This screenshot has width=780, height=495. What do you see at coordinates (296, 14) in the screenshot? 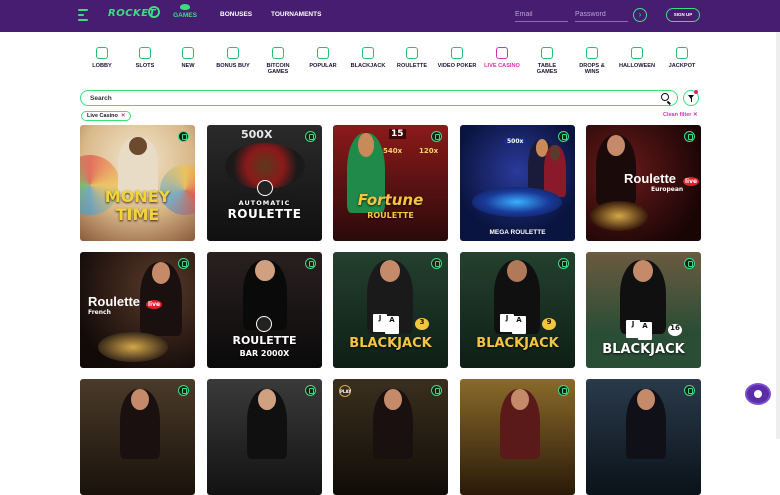
I see `nav-tournaments: TOURNAMENTS` at bounding box center [296, 14].